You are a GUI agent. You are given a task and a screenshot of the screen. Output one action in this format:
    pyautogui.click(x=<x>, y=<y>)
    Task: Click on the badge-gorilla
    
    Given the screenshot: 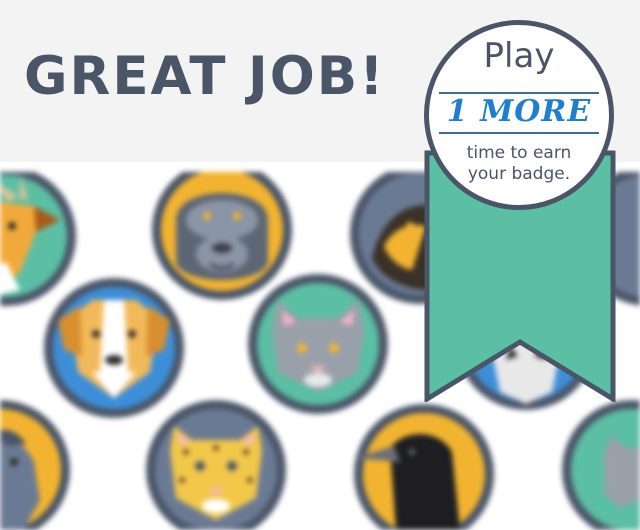 What is the action you would take?
    pyautogui.click(x=222, y=236)
    